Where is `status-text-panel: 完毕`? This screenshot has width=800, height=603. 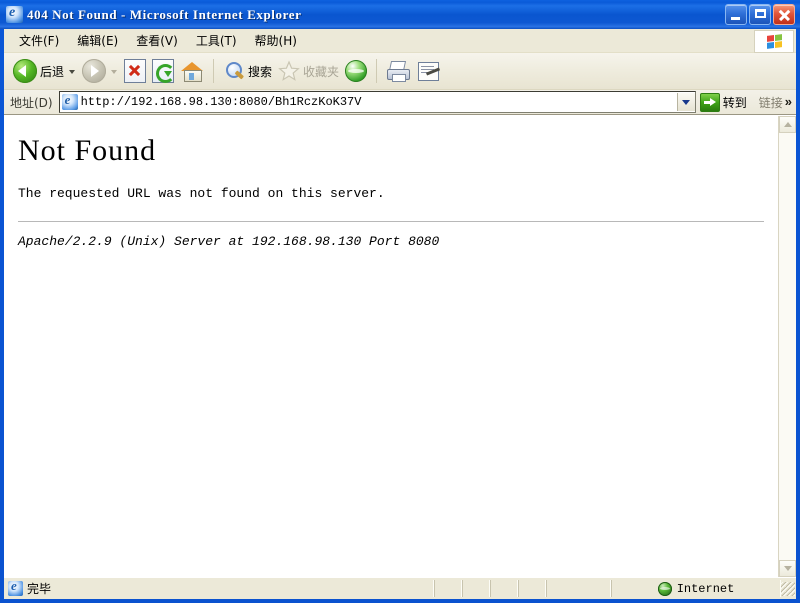
status-text-panel: 完毕 is located at coordinates (219, 587).